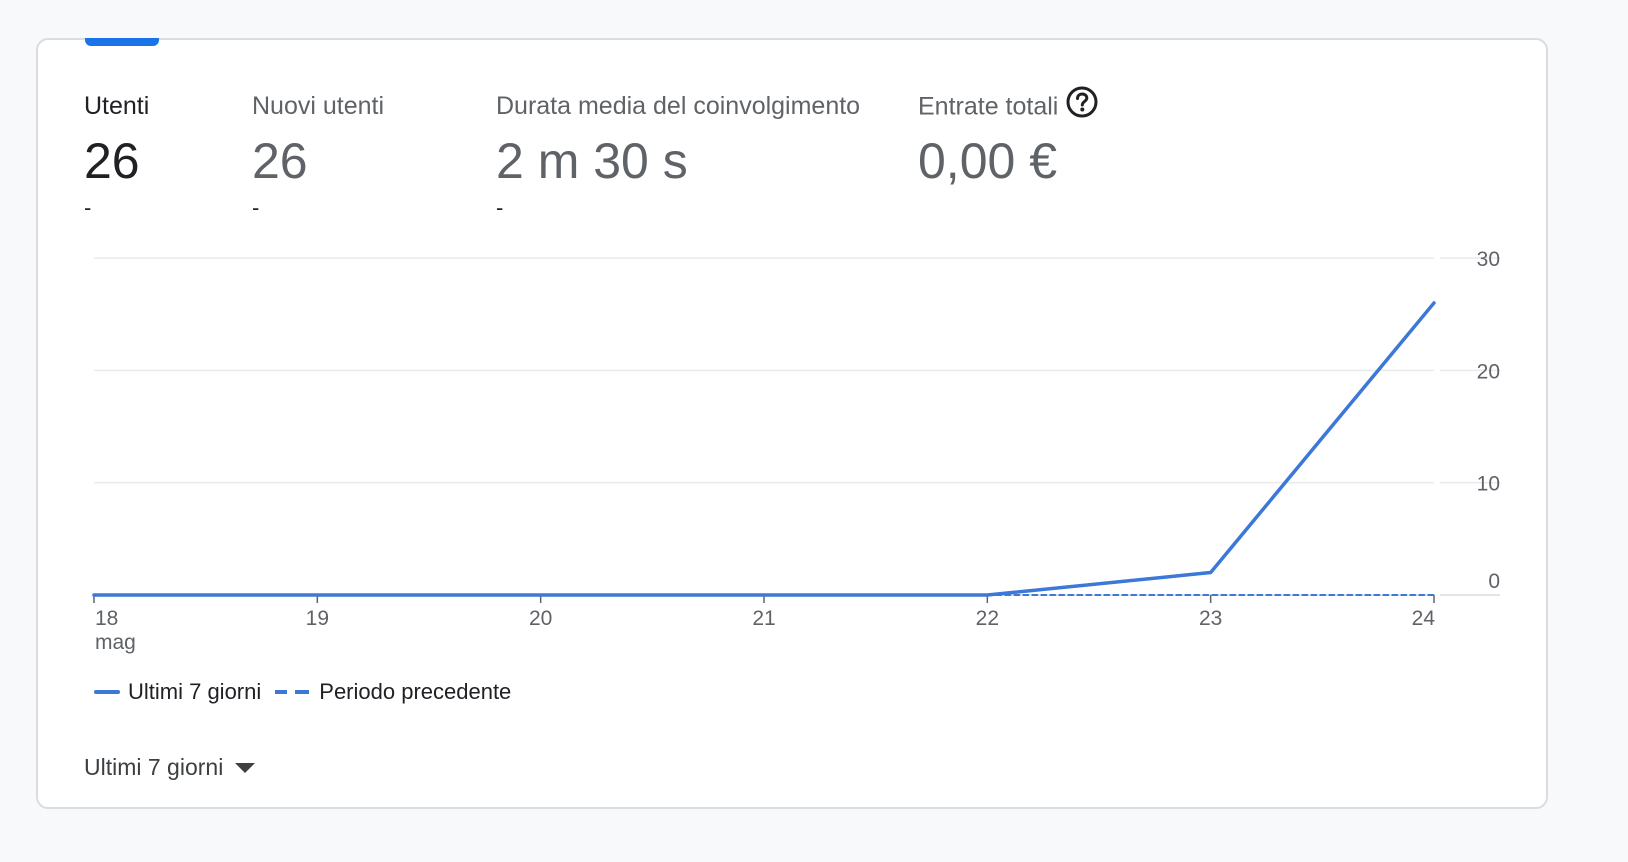 The image size is (1628, 862). What do you see at coordinates (540, 618) in the screenshot?
I see `x-tick-label: 20` at bounding box center [540, 618].